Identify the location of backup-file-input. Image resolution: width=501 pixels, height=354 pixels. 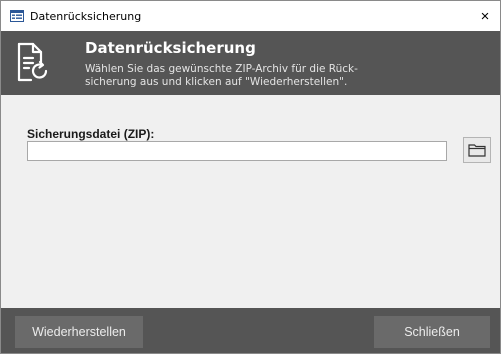
(237, 151).